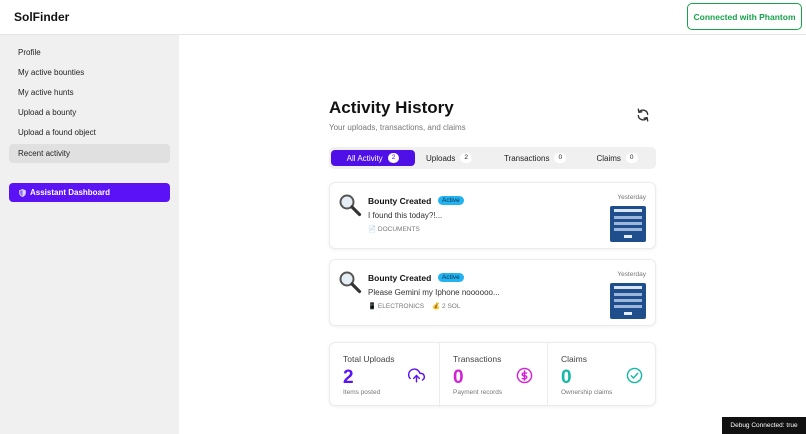 The image size is (806, 434). Describe the element at coordinates (391, 107) in the screenshot. I see `page-title: Activity History` at that location.